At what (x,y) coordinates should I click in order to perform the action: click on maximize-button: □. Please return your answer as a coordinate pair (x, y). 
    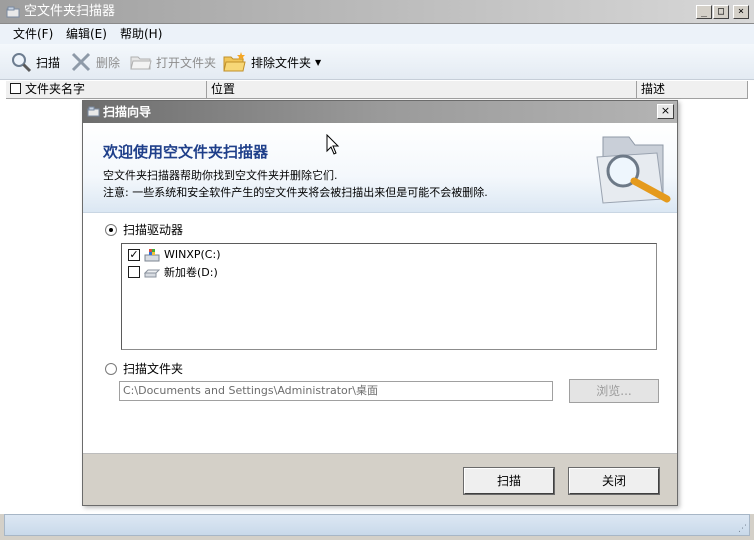
    Looking at the image, I should click on (721, 12).